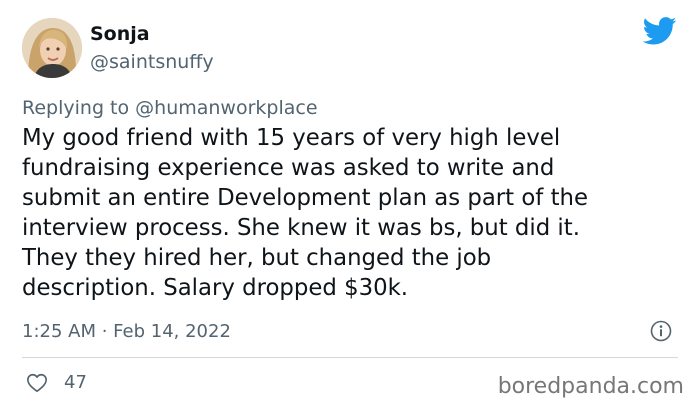 This screenshot has width=700, height=410. Describe the element at coordinates (126, 332) in the screenshot. I see `tweet-timestamp: 1:25 AM · Feb 14, 2022` at that location.